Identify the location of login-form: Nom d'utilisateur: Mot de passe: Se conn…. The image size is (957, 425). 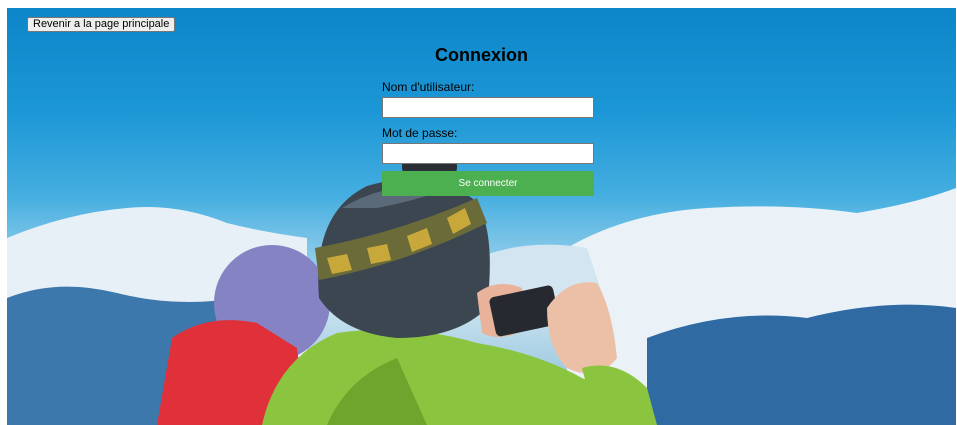
(488, 138).